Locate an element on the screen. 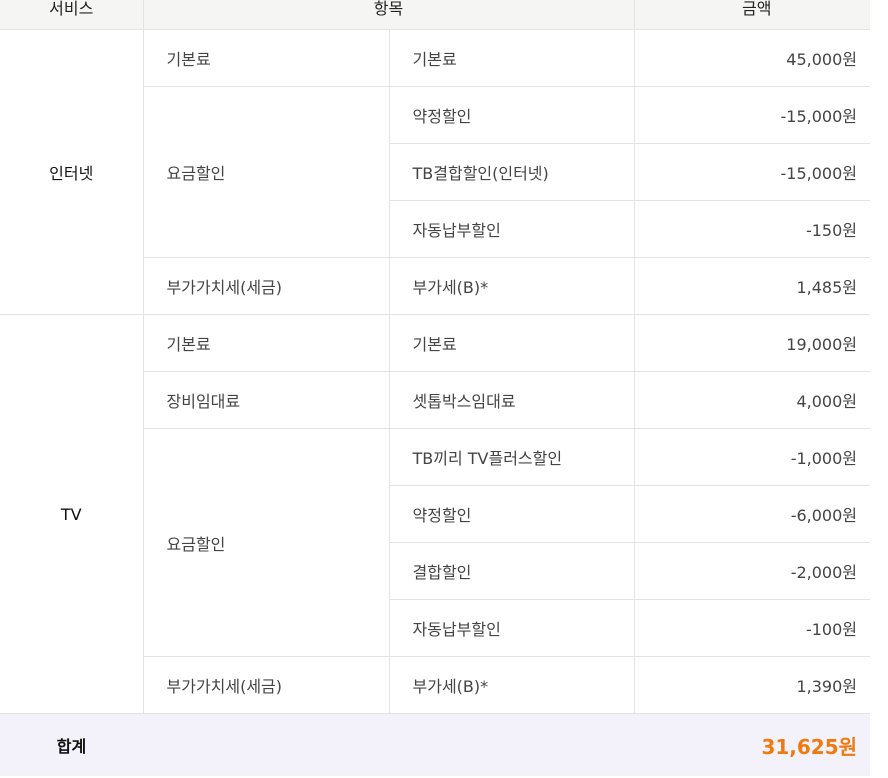 The width and height of the screenshot is (888, 778). amount-vat: 1,390원 is located at coordinates (756, 685).